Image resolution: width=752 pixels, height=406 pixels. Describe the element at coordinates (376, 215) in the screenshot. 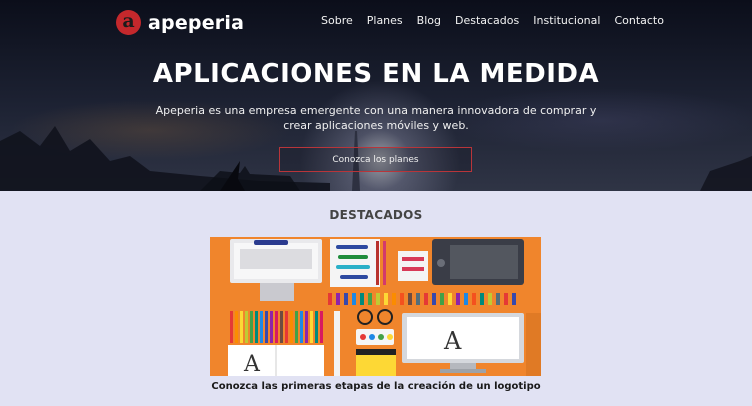

I see `section-title: DESTACADOS` at that location.